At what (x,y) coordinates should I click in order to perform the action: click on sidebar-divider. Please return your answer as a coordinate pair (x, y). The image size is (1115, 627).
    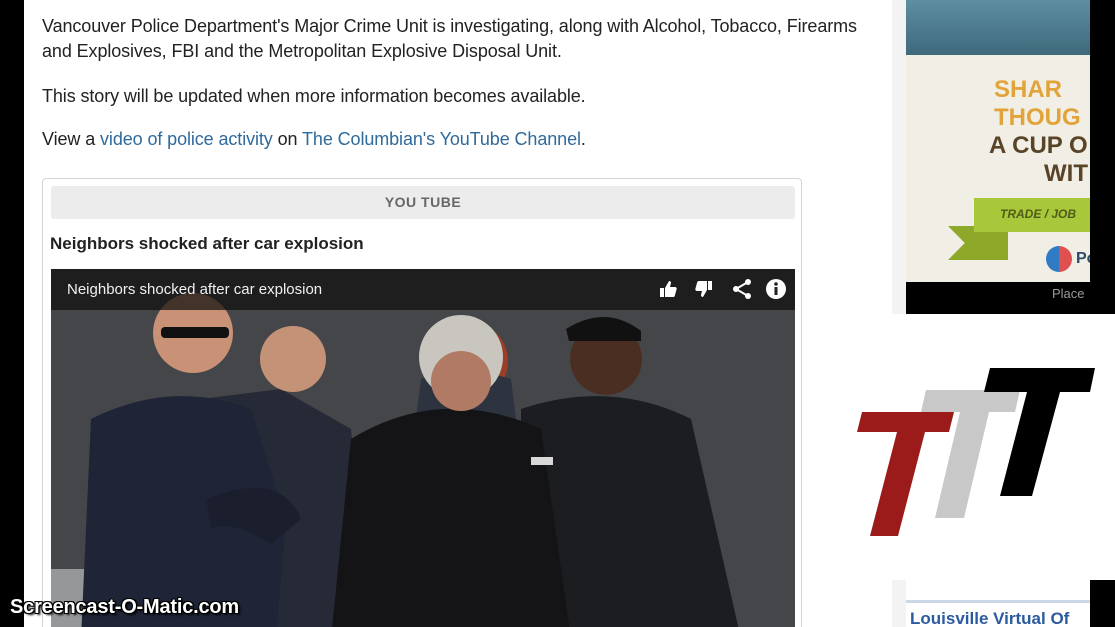
    Looking at the image, I should click on (998, 601).